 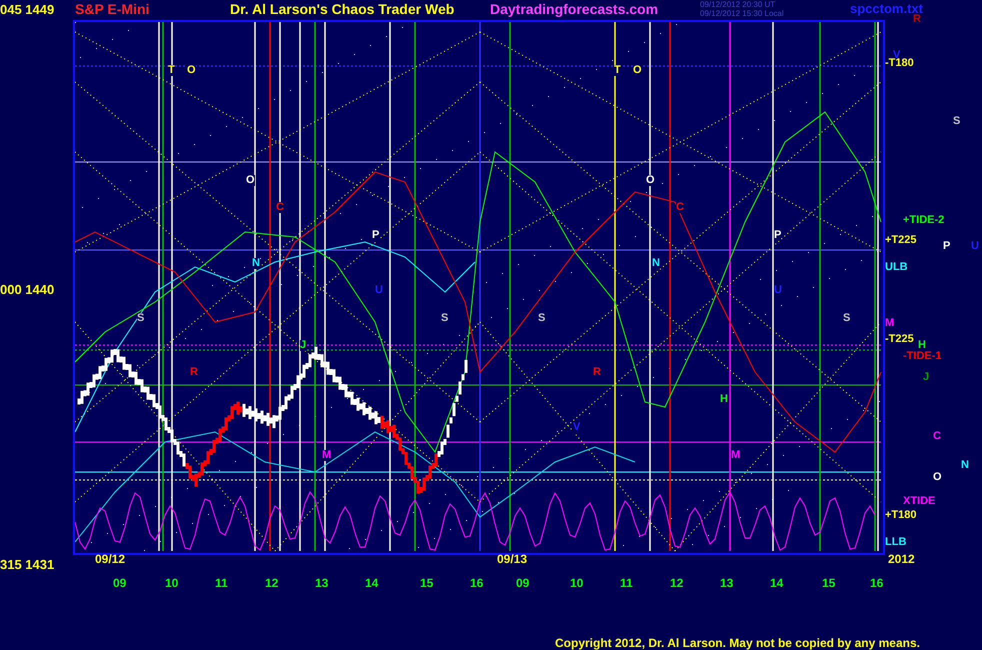 I want to click on chart-label: -T225, so click(x=899, y=339).